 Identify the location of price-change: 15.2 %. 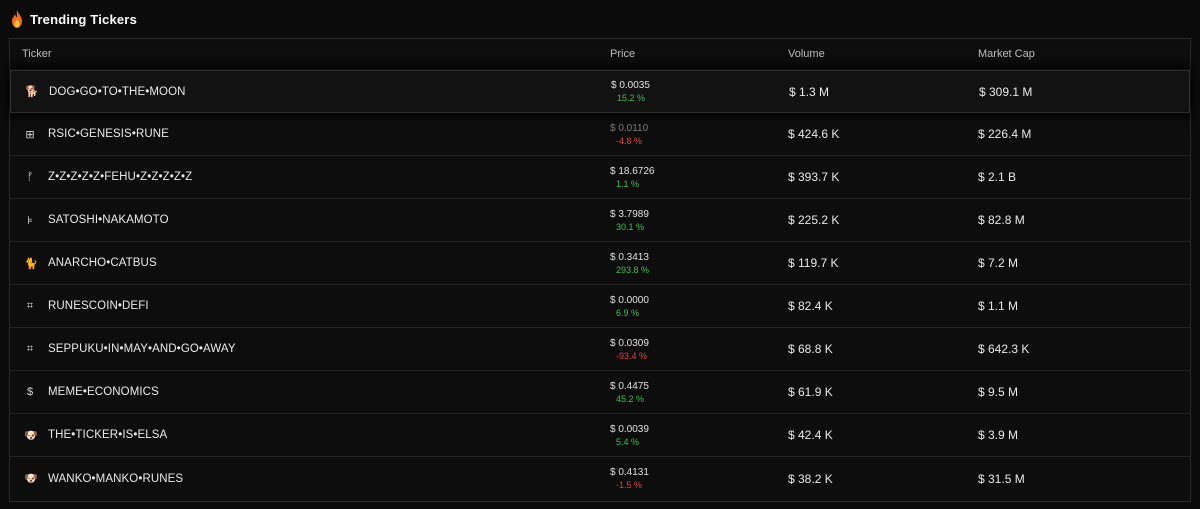
(631, 98).